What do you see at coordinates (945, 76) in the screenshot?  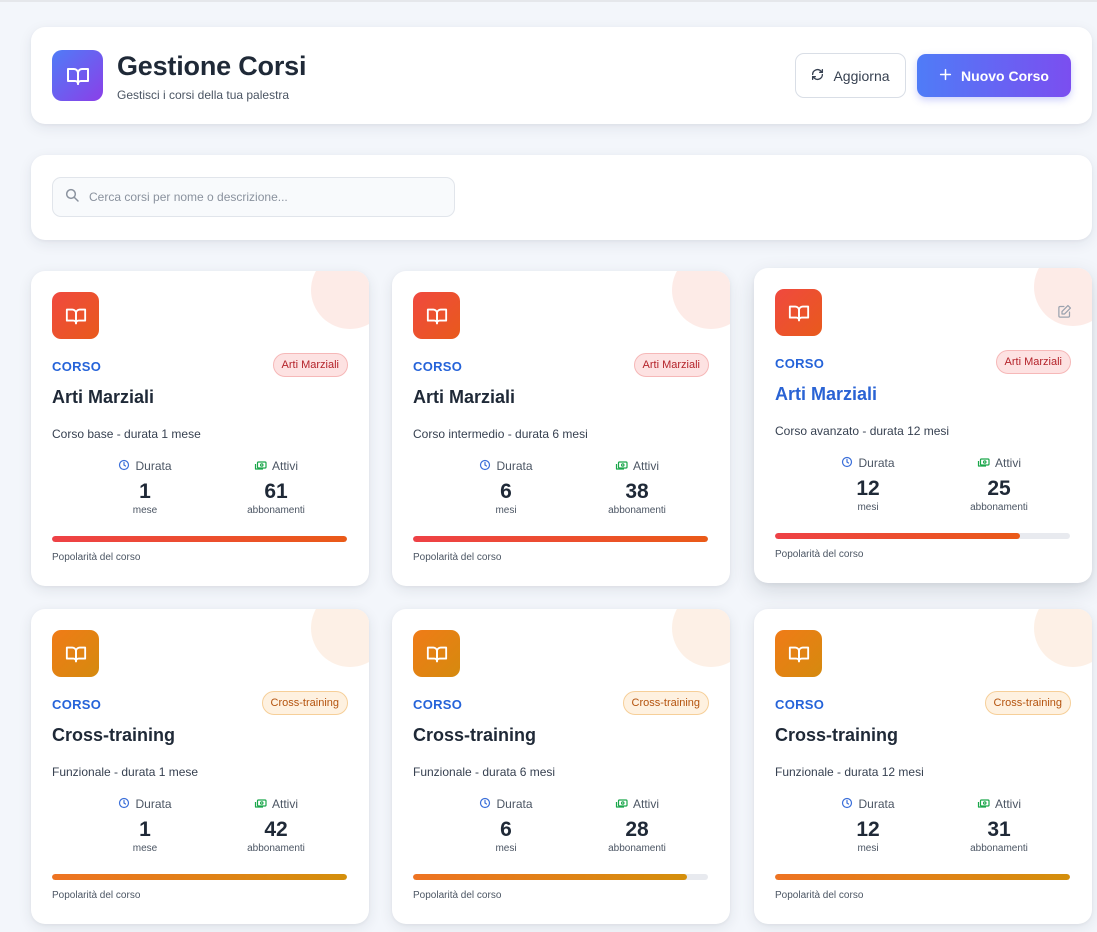 I see `plus-icon` at bounding box center [945, 76].